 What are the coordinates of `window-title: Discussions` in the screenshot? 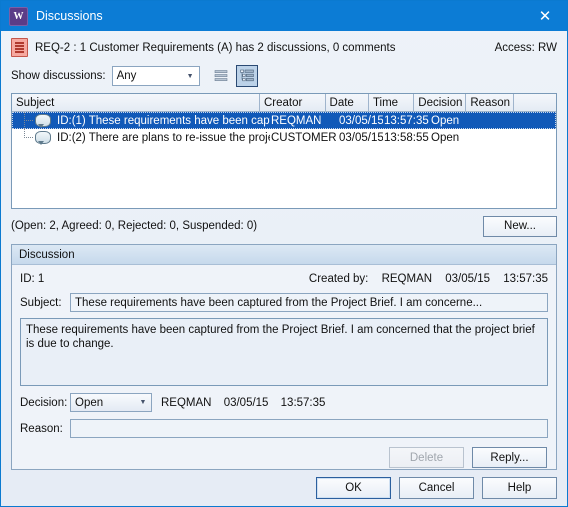 It's located at (69, 16).